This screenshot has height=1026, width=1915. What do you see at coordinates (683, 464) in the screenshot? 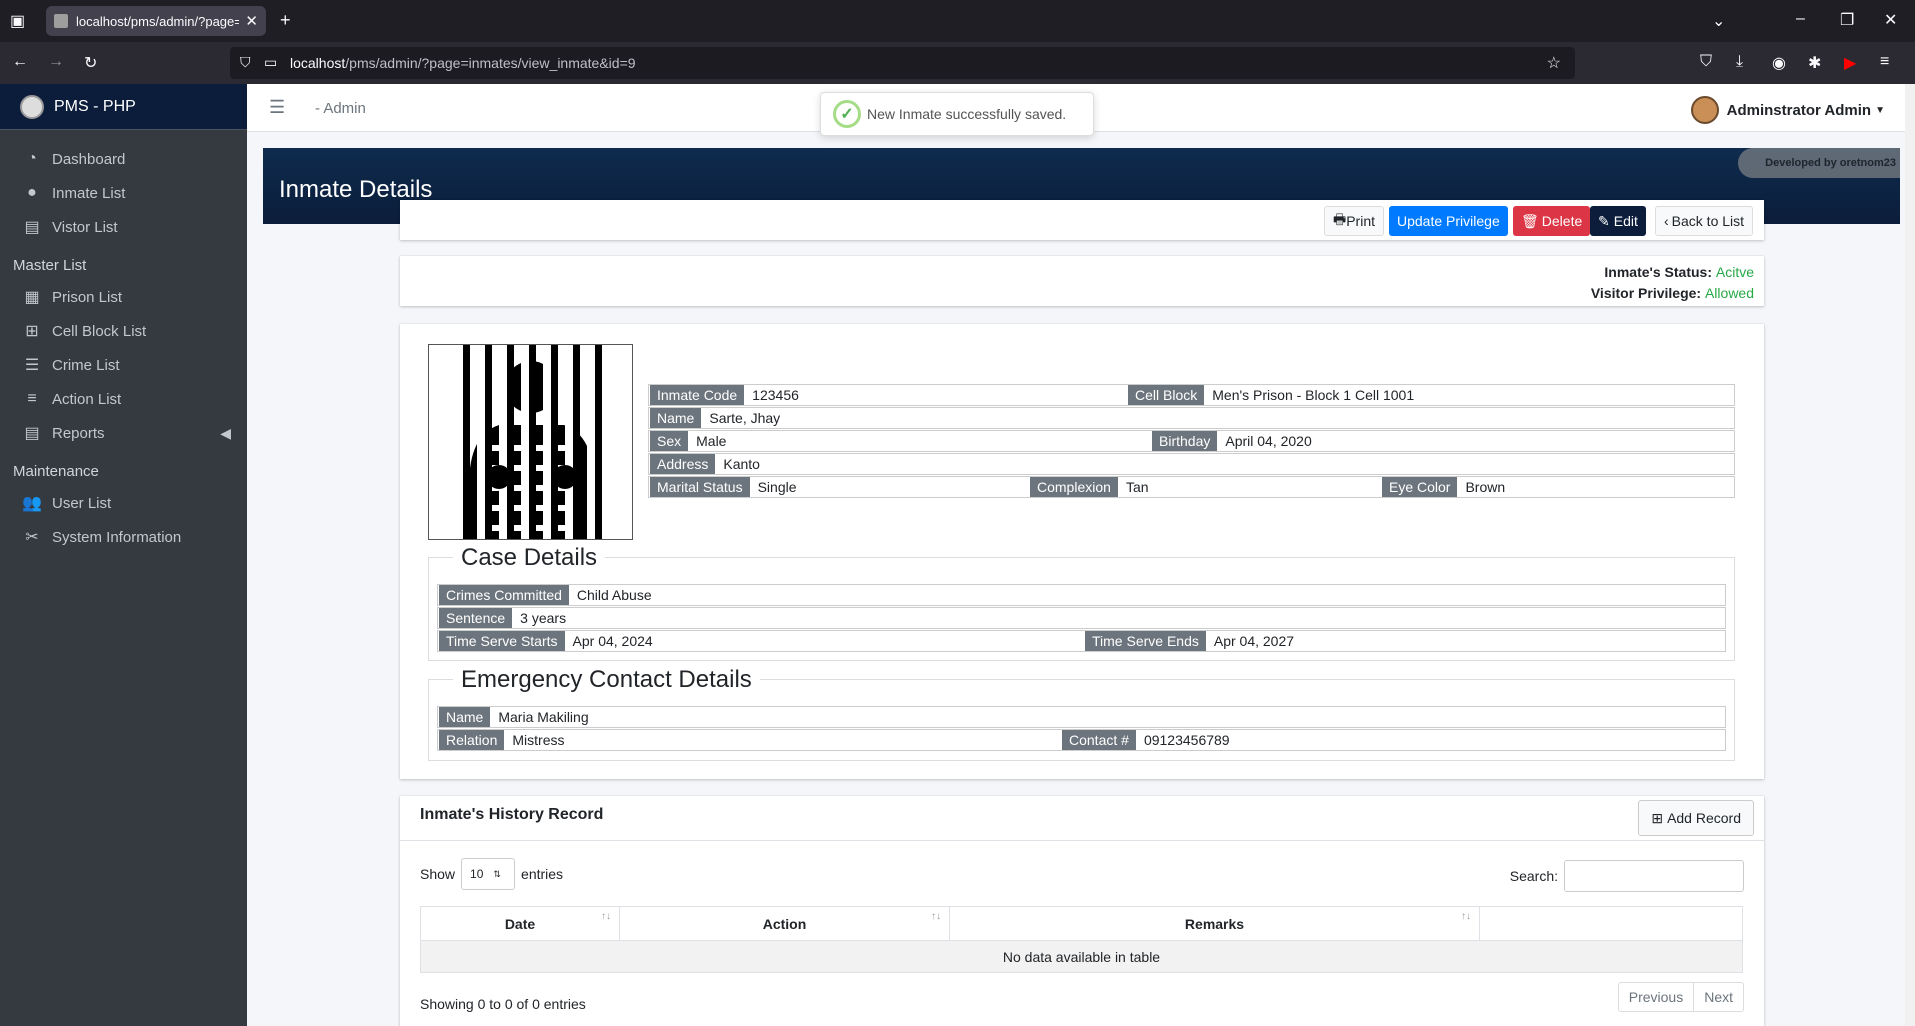
I see `field-label: Address` at bounding box center [683, 464].